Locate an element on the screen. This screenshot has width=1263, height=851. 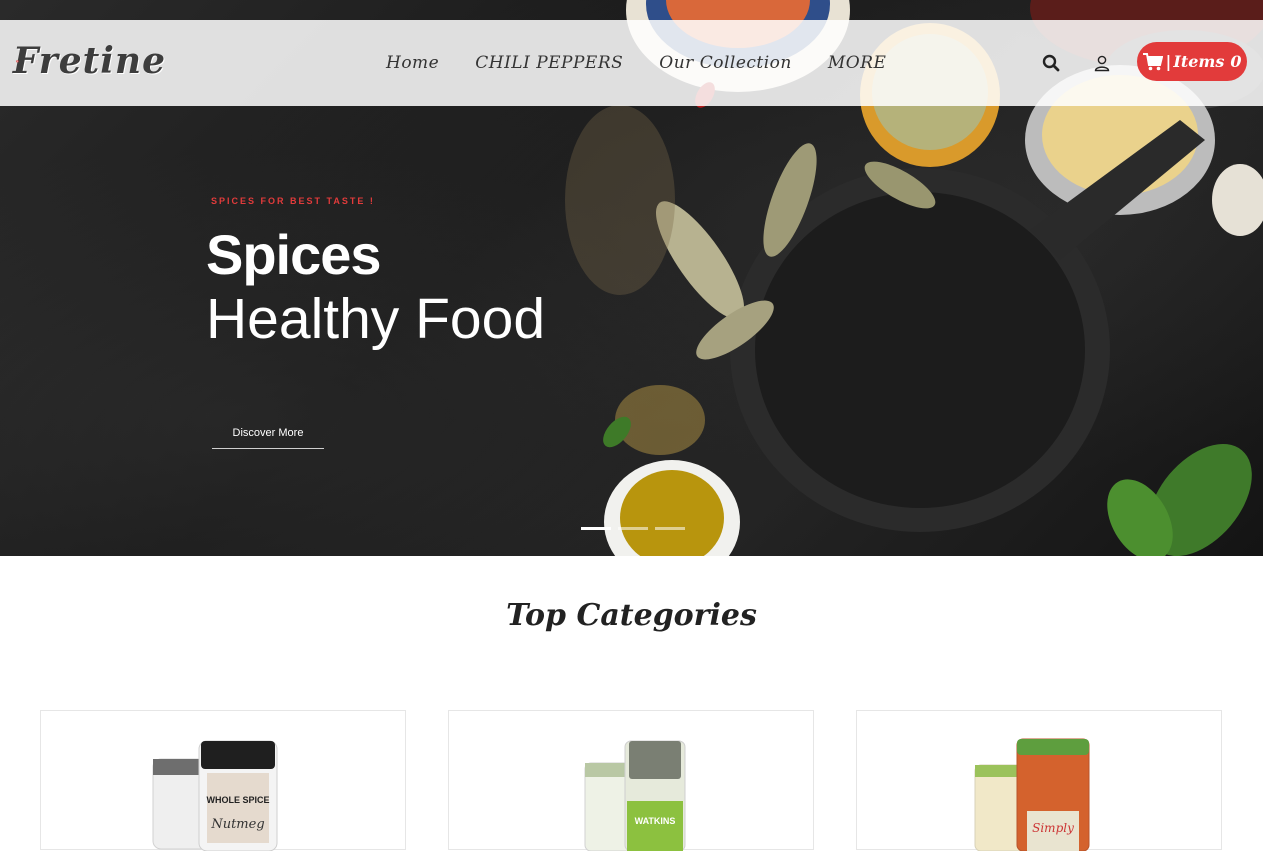
jar-label-product: Nutmeg is located at coordinates (237, 824).